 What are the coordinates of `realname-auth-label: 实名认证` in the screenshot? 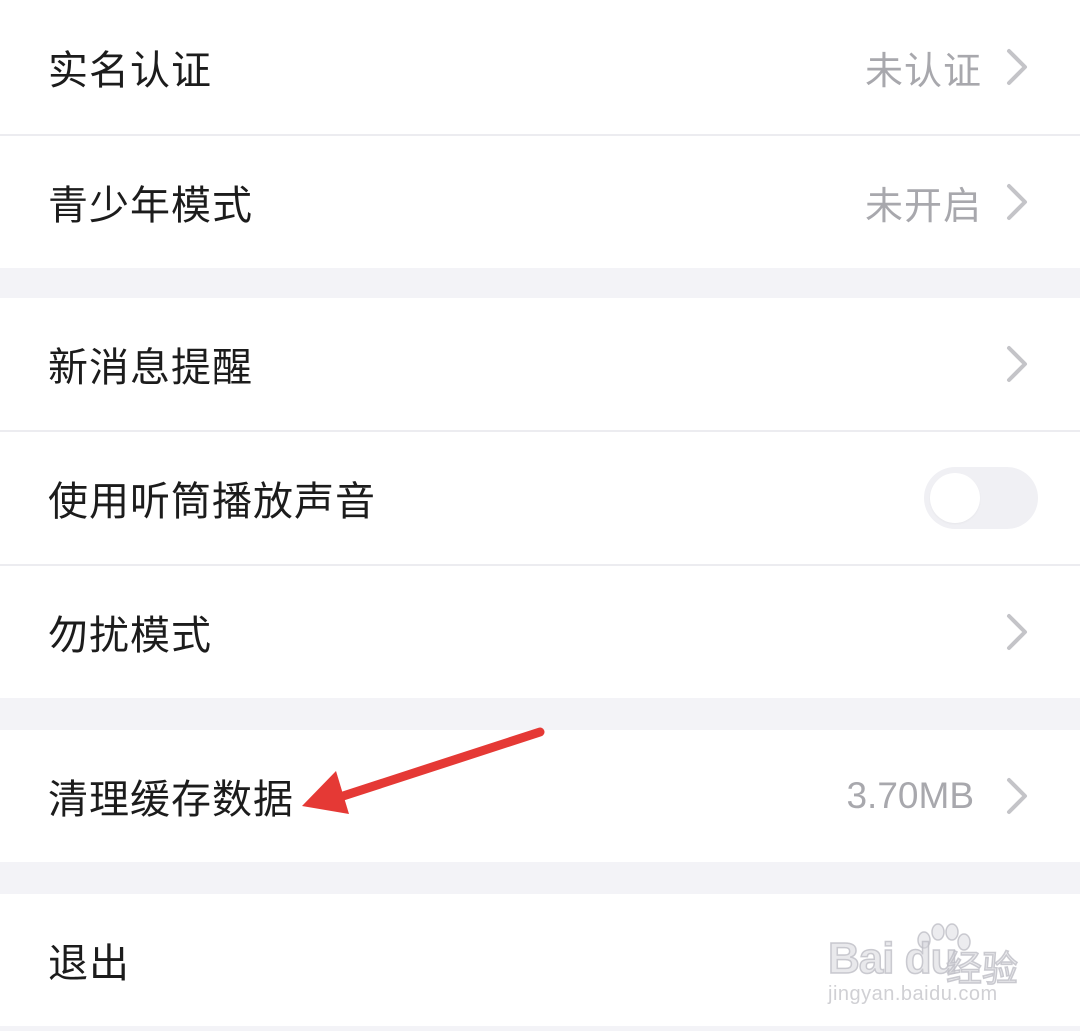 It's located at (130, 71).